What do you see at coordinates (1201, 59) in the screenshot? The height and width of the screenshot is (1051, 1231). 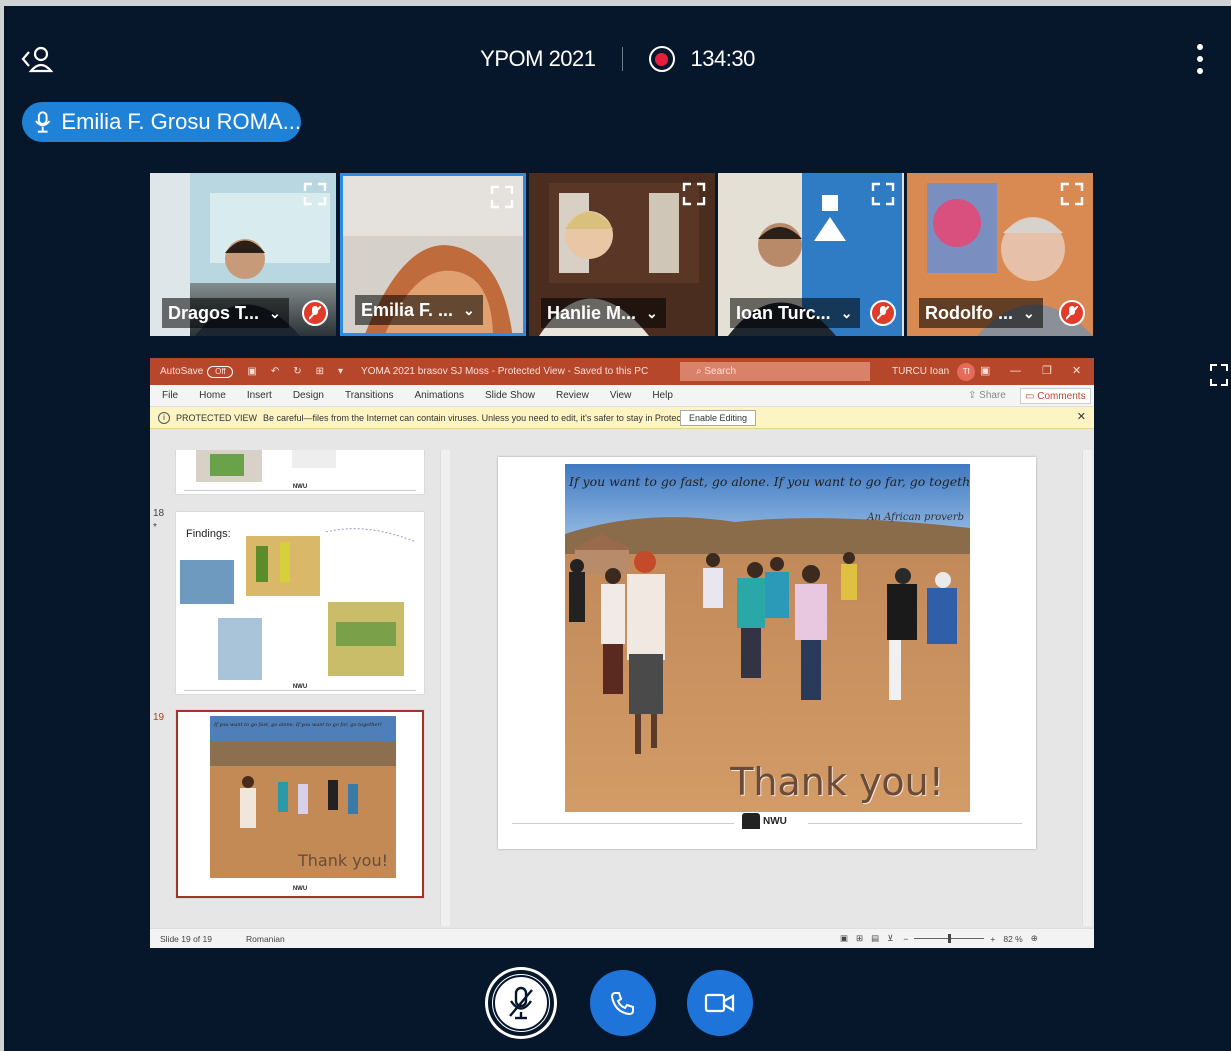 I see `more-options-button` at bounding box center [1201, 59].